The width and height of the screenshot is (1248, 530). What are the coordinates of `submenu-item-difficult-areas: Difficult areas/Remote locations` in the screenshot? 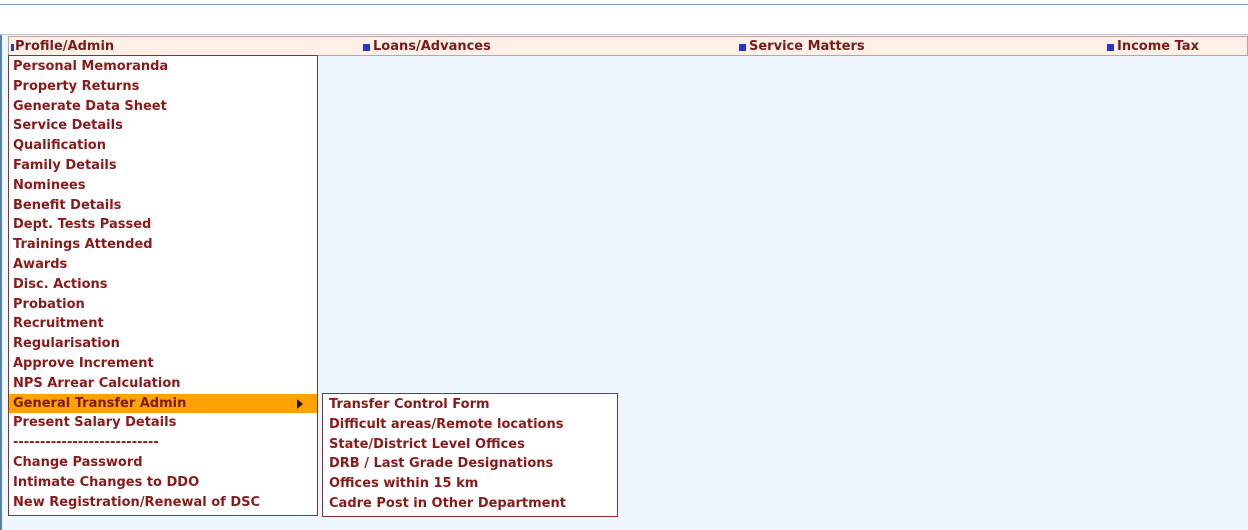 It's located at (470, 425).